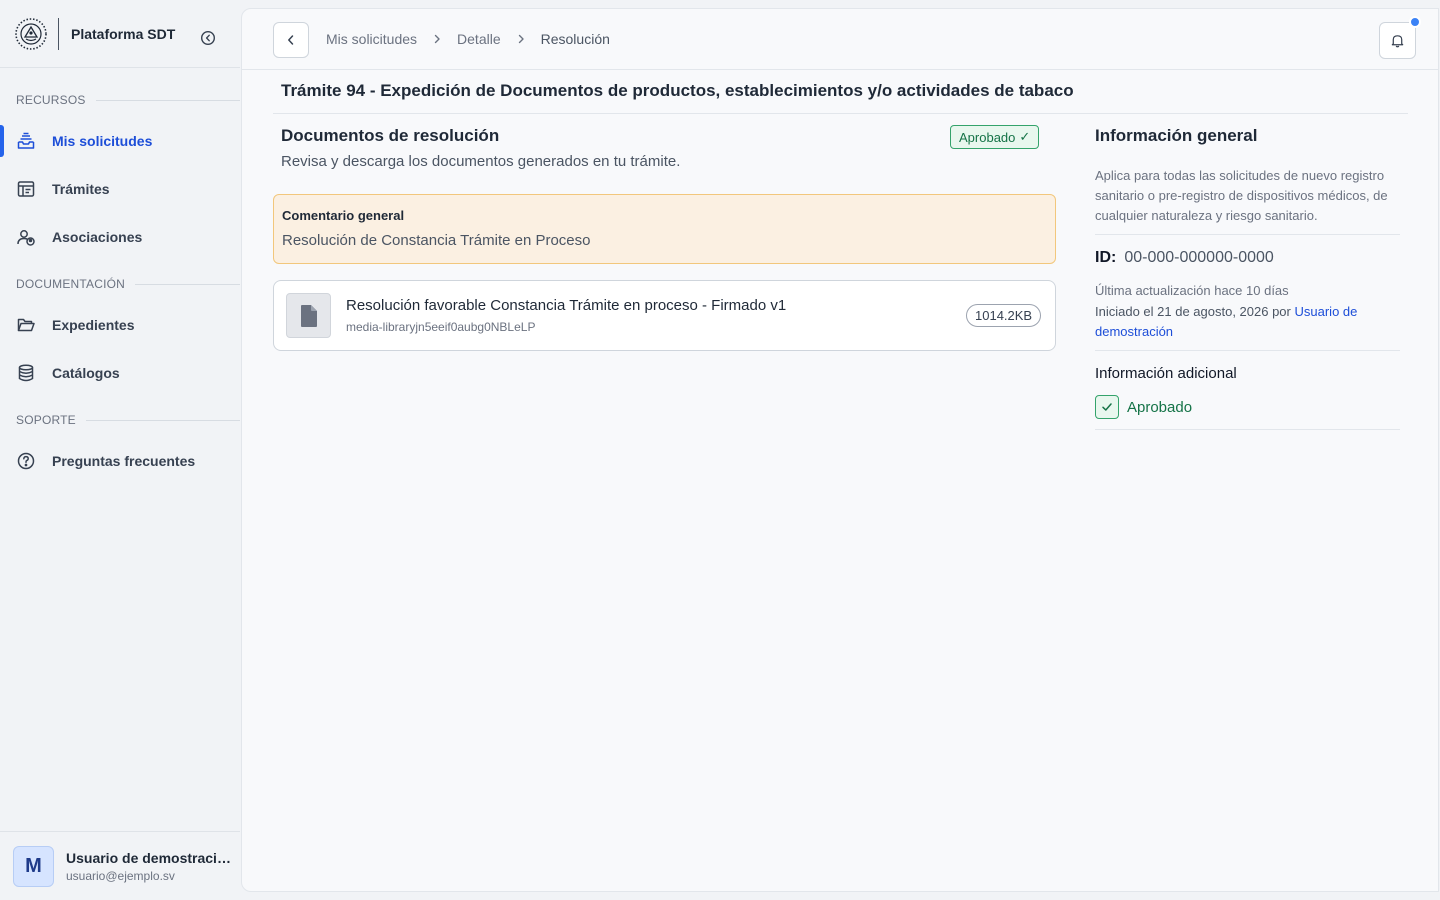 The height and width of the screenshot is (900, 1440). I want to click on inbox-stack-icon, so click(26, 141).